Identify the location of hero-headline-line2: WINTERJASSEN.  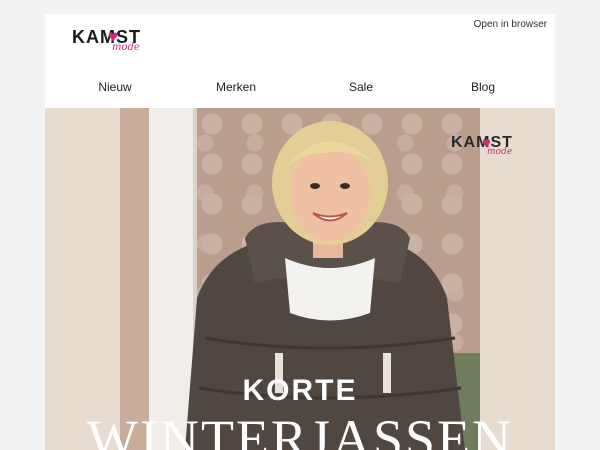
(300, 429).